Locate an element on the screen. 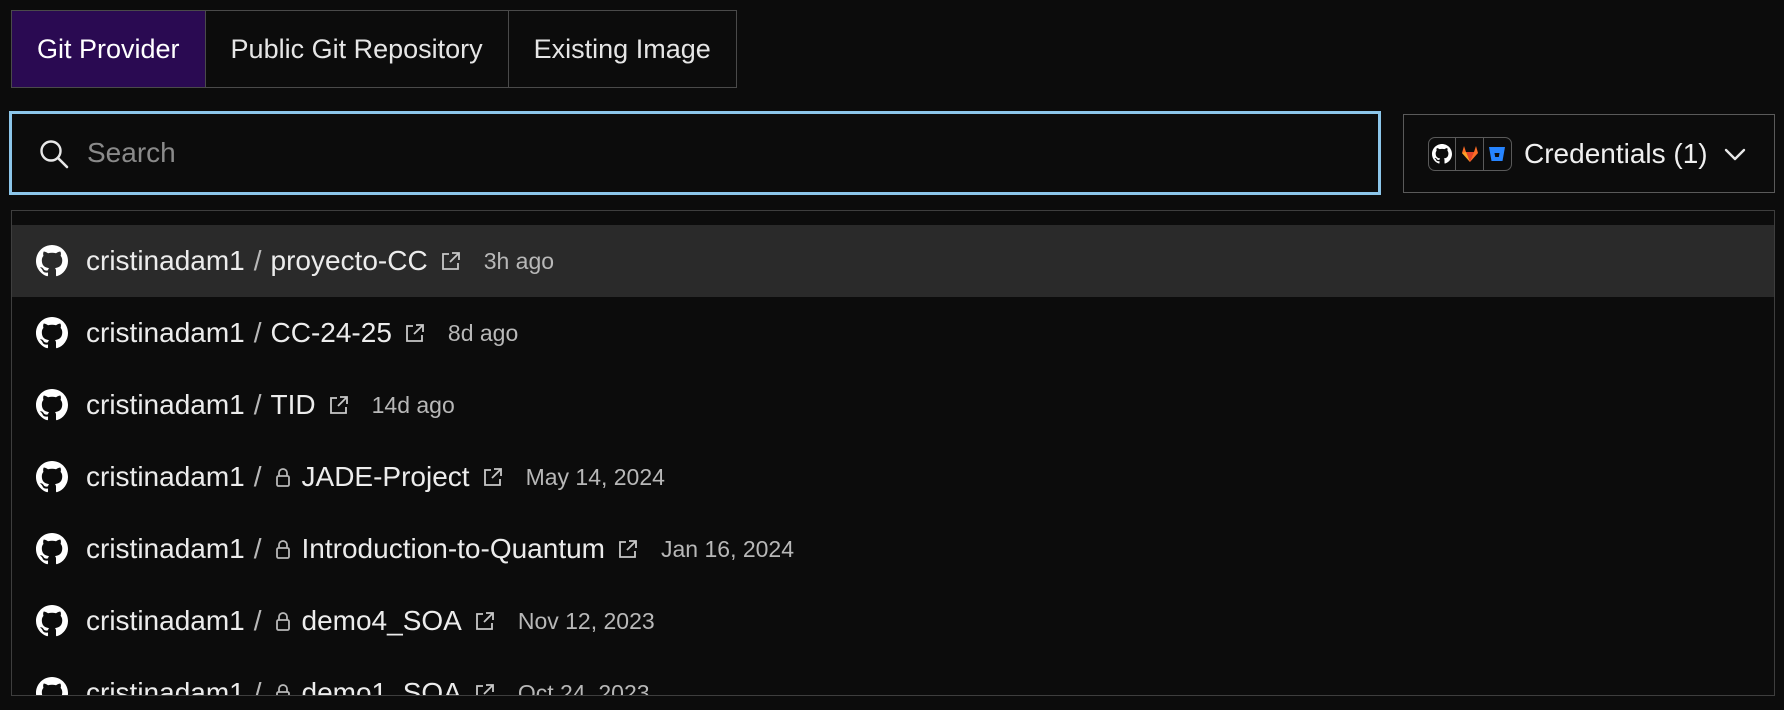 This screenshot has height=710, width=1784. repository-row: cristinadam1 / CC-24-25 8d ago is located at coordinates (893, 333).